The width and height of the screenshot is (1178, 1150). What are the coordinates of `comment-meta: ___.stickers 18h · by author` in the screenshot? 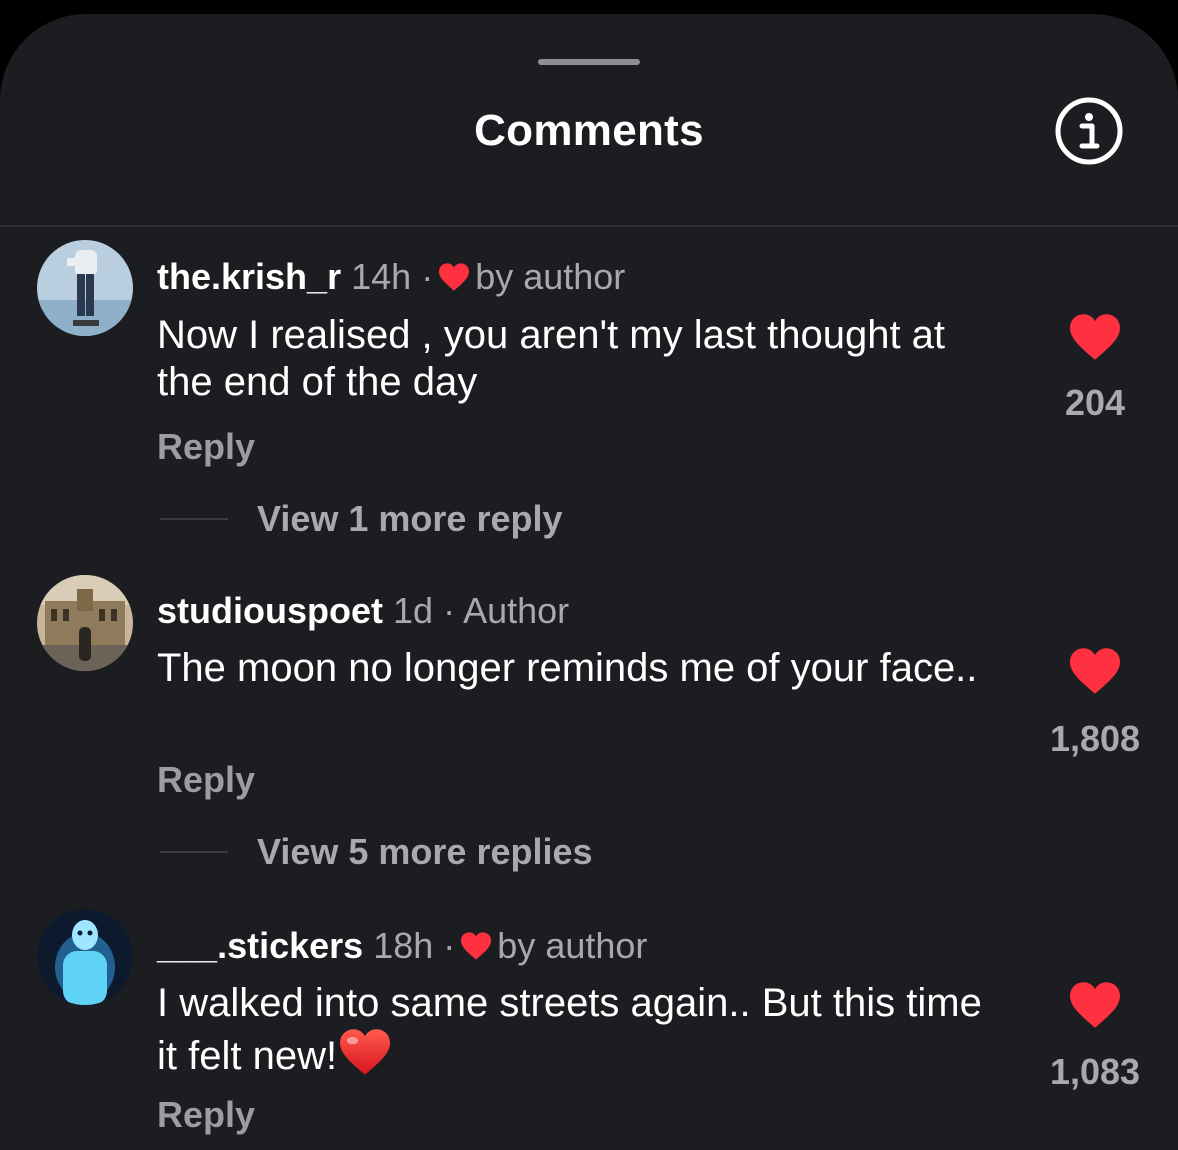 It's located at (402, 947).